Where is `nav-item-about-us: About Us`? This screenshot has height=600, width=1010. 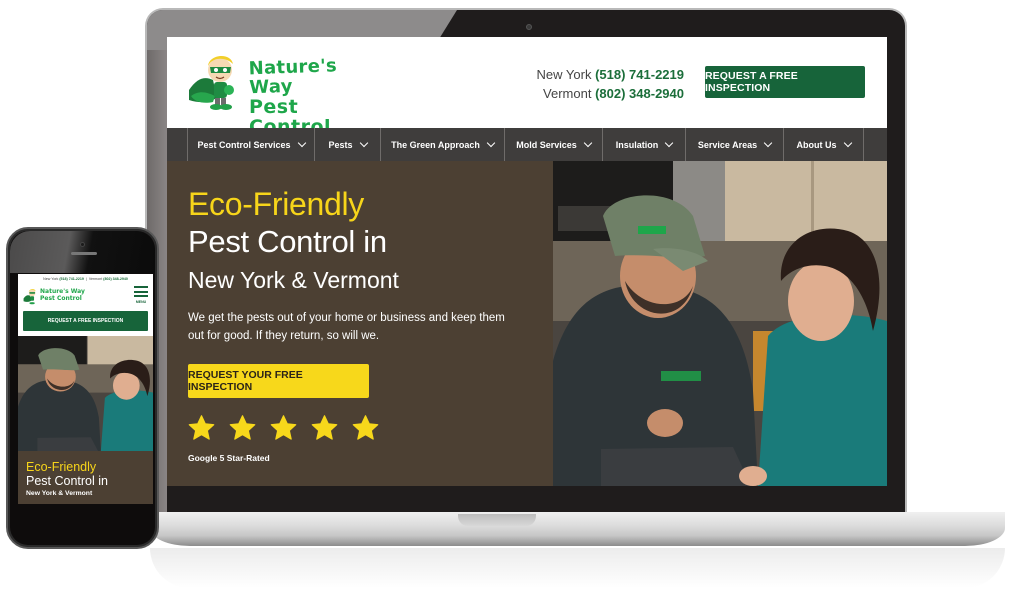
nav-item-about-us: About Us is located at coordinates (823, 144).